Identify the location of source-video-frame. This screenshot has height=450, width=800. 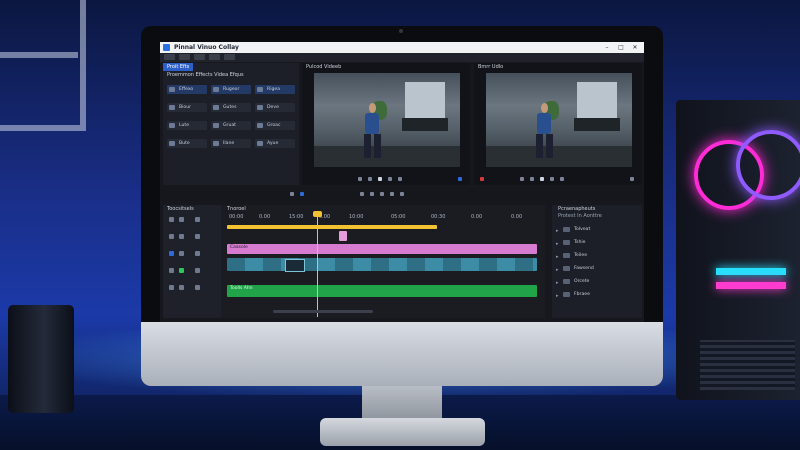
(387, 120).